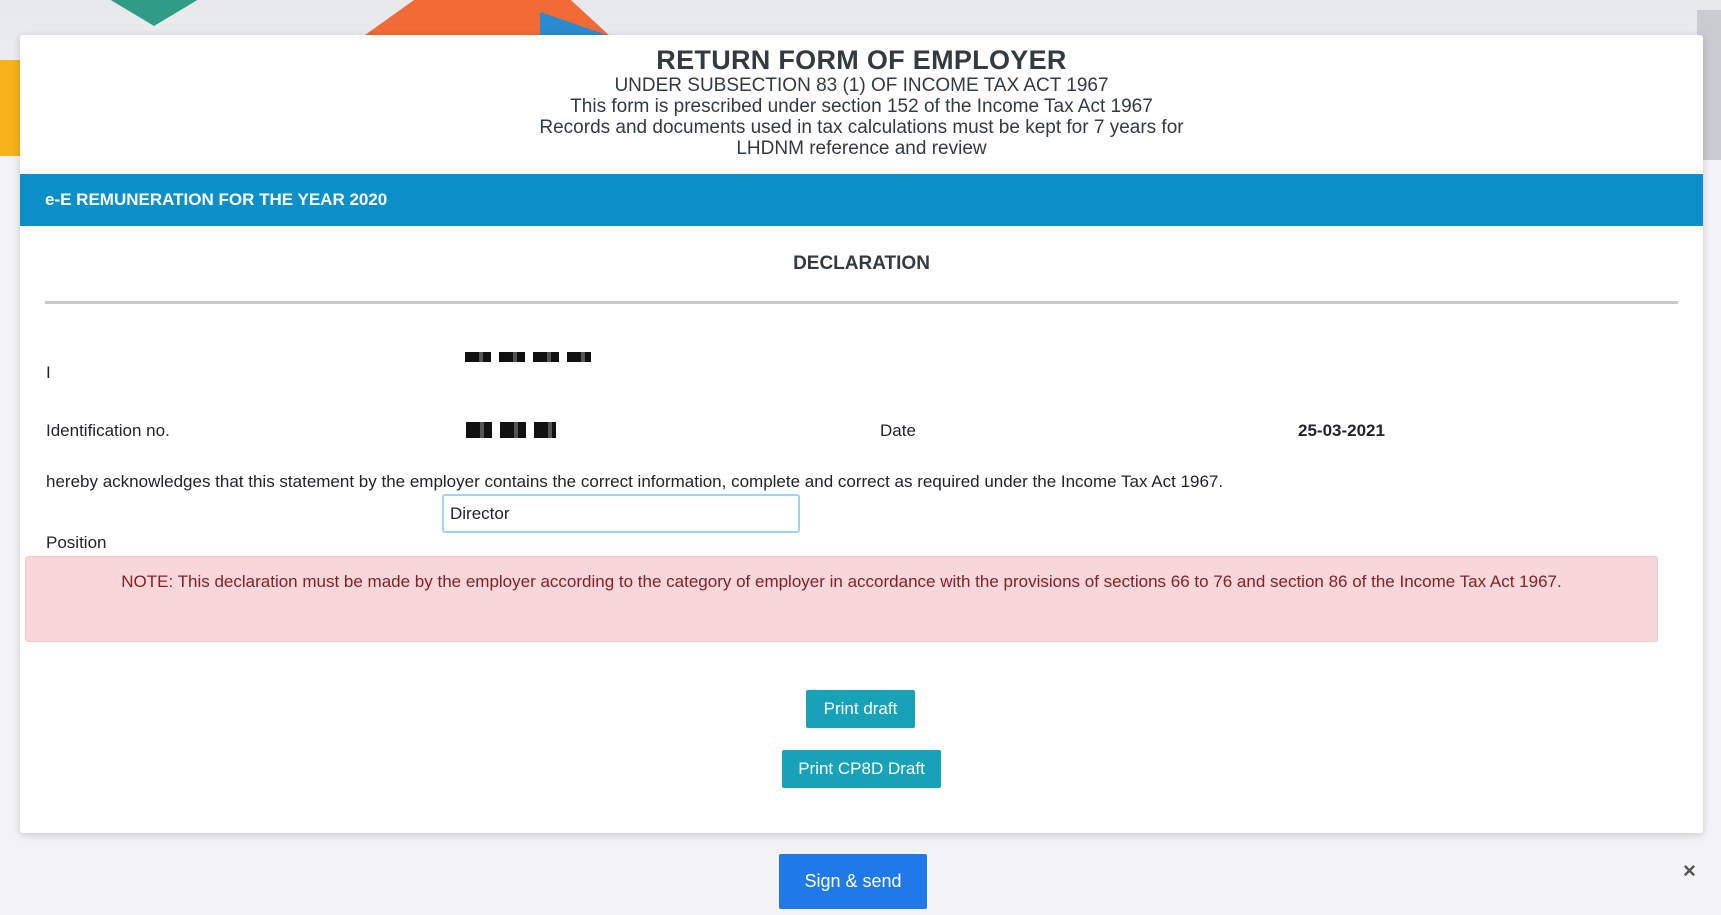 This screenshot has height=915, width=1721. What do you see at coordinates (528, 357) in the screenshot?
I see `redacted-name` at bounding box center [528, 357].